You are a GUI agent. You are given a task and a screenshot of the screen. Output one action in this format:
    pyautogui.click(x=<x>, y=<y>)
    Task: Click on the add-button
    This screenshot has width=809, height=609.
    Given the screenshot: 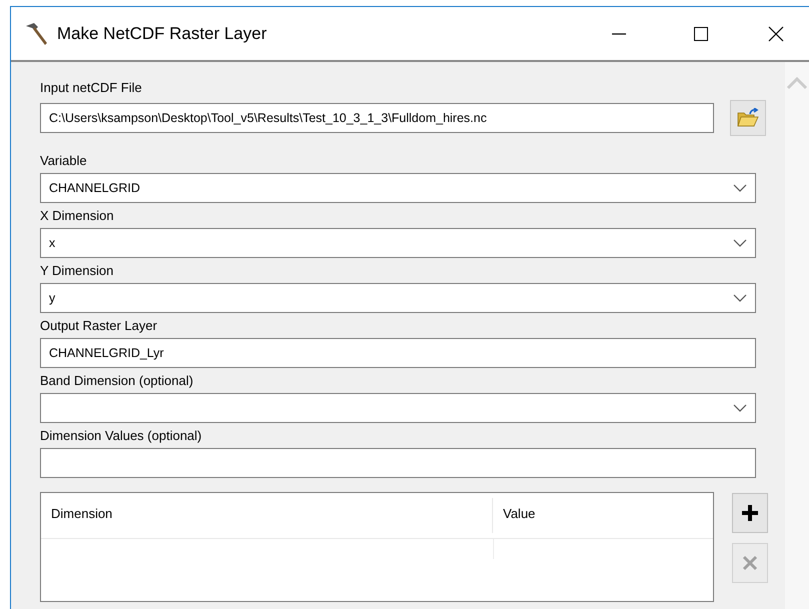 What is the action you would take?
    pyautogui.click(x=750, y=513)
    